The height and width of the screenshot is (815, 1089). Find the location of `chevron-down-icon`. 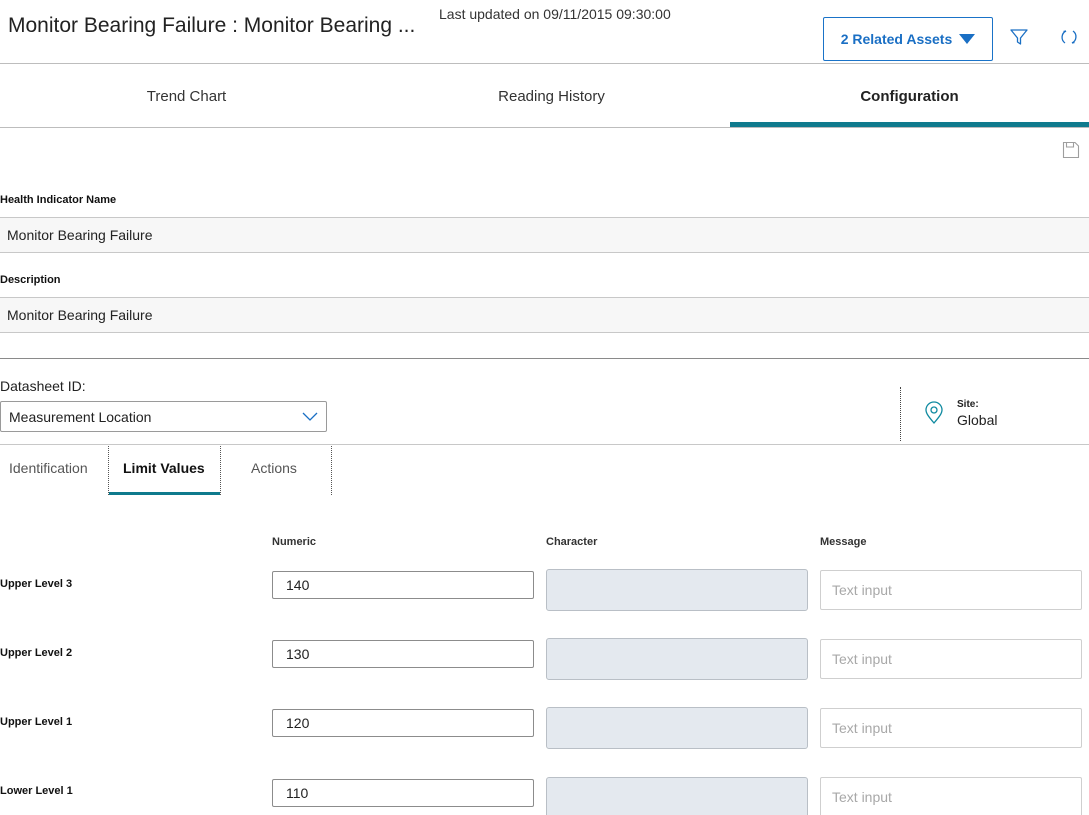

chevron-down-icon is located at coordinates (310, 416).